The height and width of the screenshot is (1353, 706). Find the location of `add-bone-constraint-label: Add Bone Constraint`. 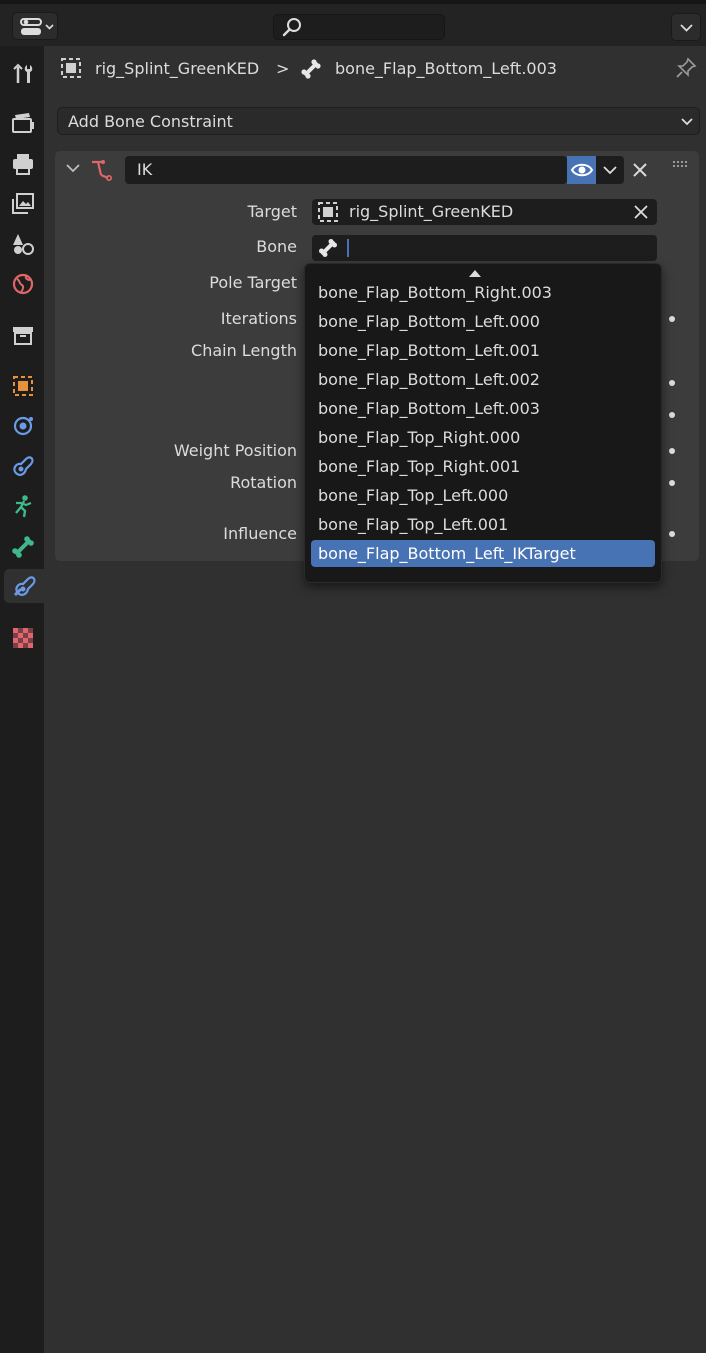

add-bone-constraint-label: Add Bone Constraint is located at coordinates (150, 121).